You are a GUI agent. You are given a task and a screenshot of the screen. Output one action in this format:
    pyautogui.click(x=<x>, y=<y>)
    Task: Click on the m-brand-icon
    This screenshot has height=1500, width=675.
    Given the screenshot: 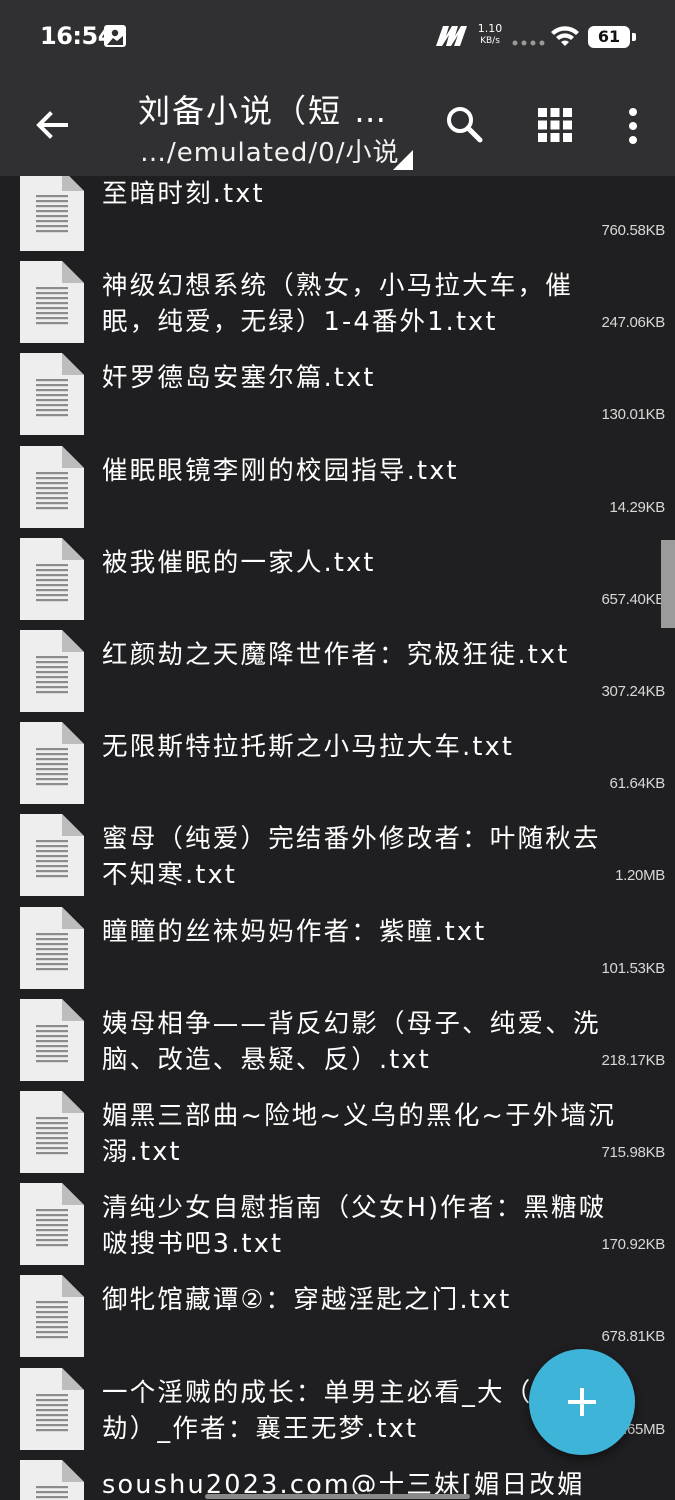 What is the action you would take?
    pyautogui.click(x=451, y=36)
    